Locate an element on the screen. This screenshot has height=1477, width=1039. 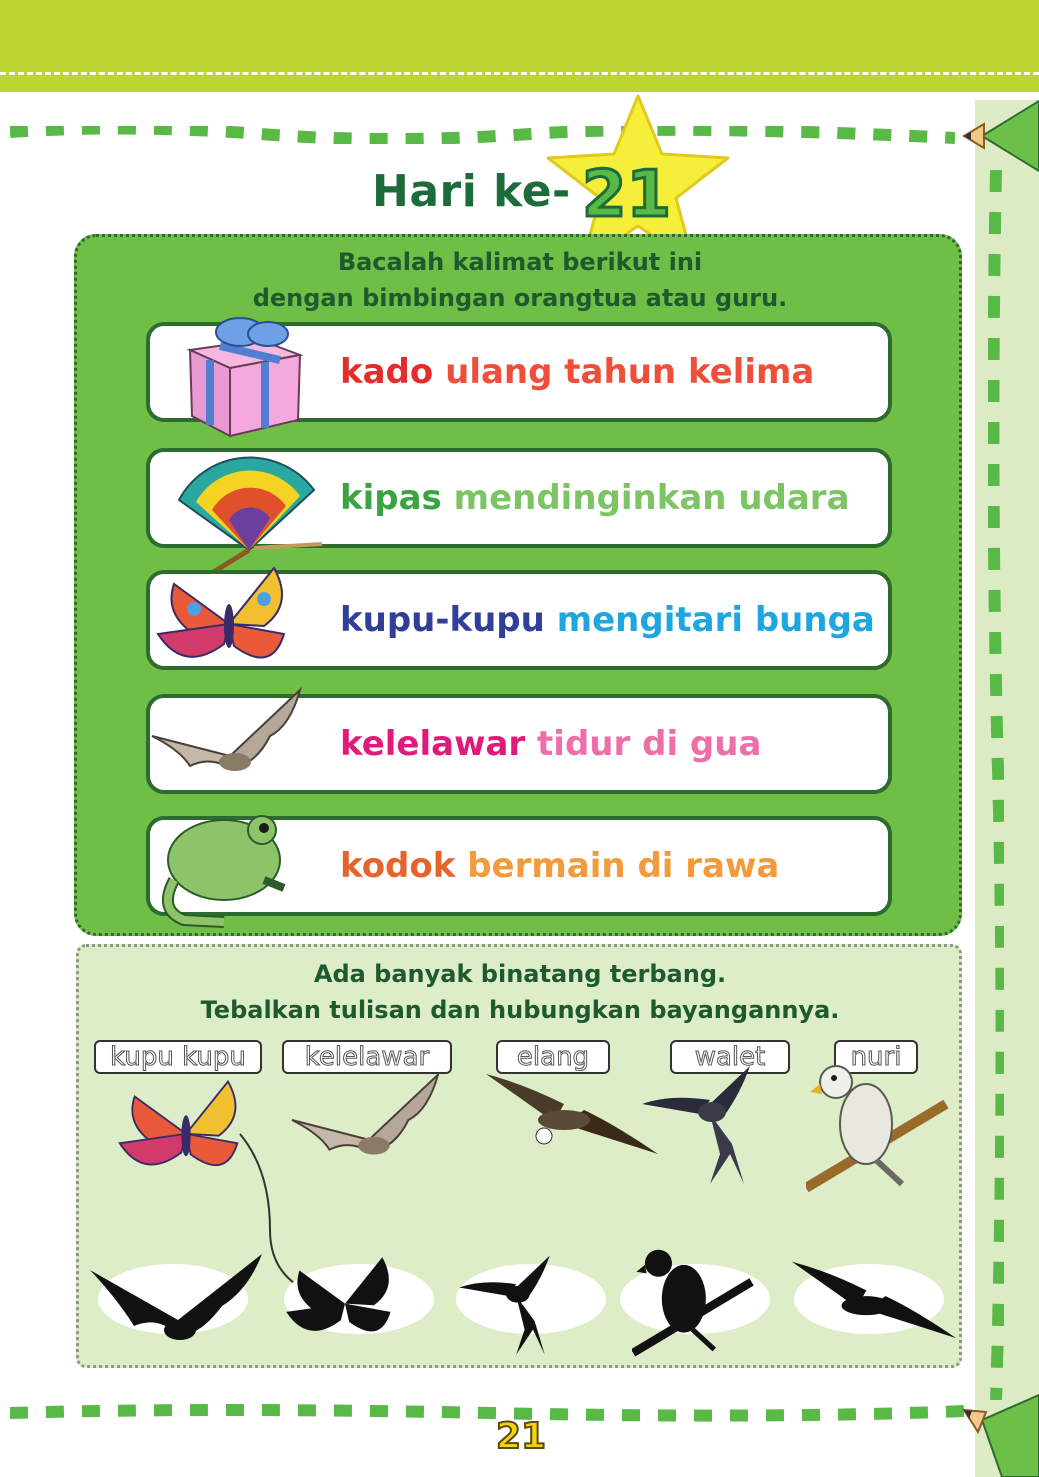
side-decoration is located at coordinates (1007, 788).